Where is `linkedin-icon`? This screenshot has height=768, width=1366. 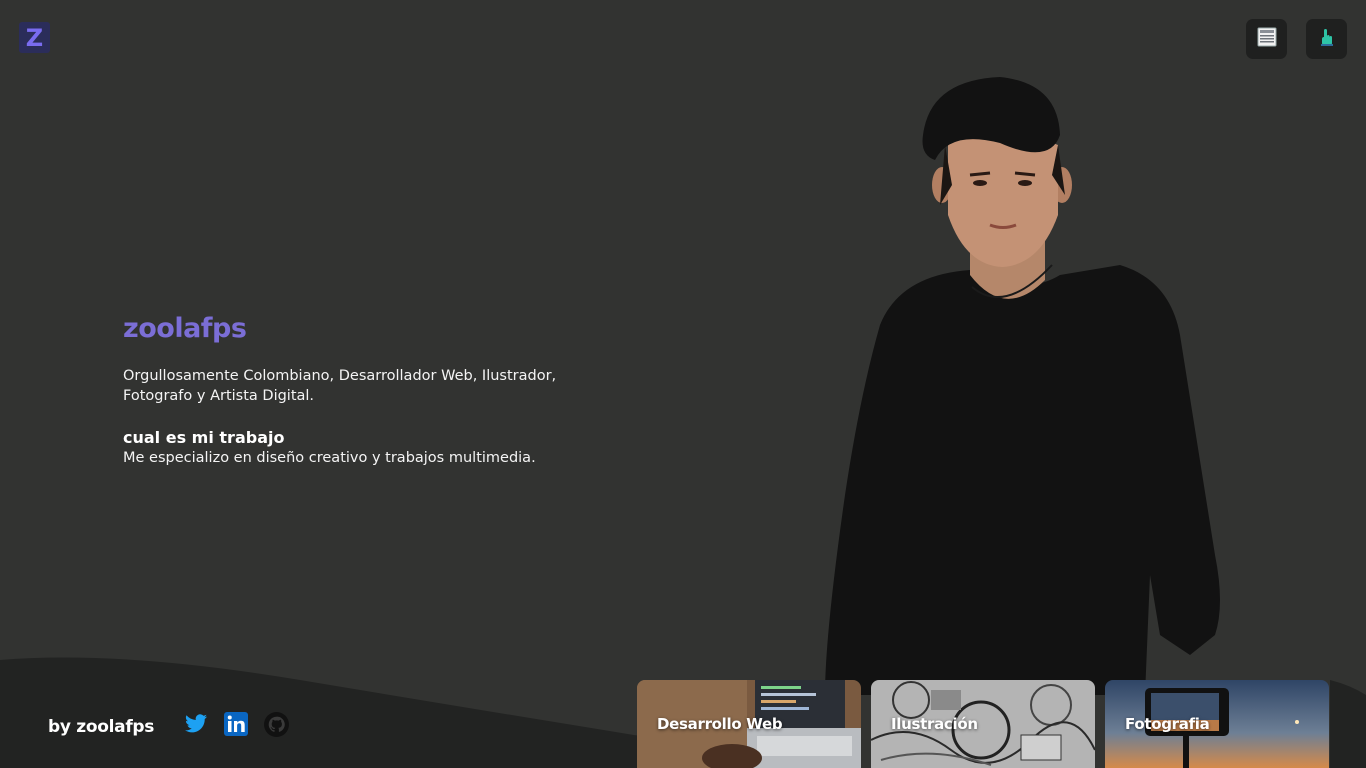
linkedin-icon is located at coordinates (236, 726).